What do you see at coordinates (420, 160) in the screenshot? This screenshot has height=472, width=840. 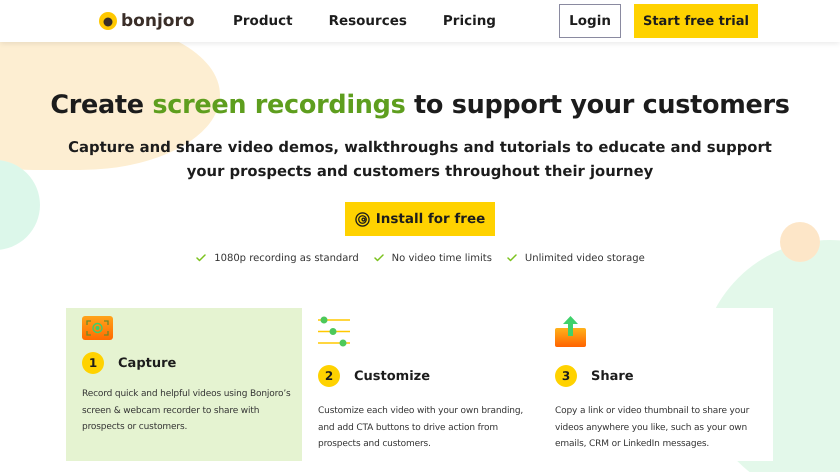 I see `hero-subtitle: Capture and share video demos, walkthroughs and tutorials to educate and support your prospects and customers throughout their journey` at bounding box center [420, 160].